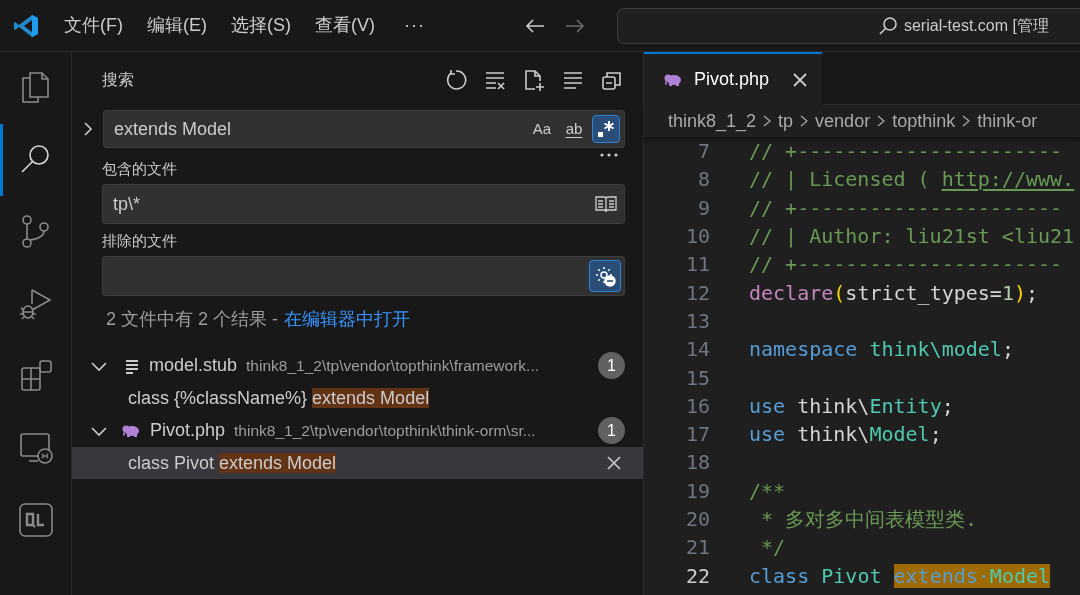  What do you see at coordinates (192, 319) in the screenshot?
I see `results-summary: 2 文件中有 2 个结果 -` at bounding box center [192, 319].